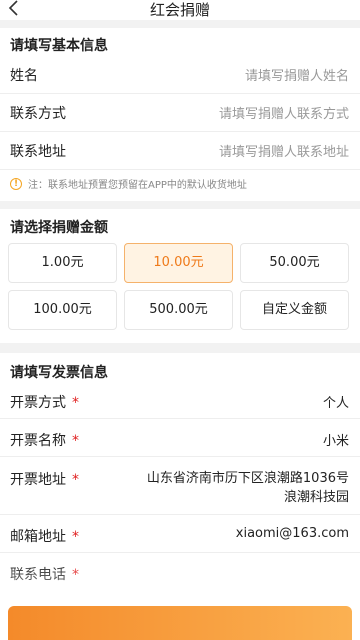 Image resolution: width=360 pixels, height=640 pixels. I want to click on invoice-email-value: xiaomi@163.com, so click(292, 533).